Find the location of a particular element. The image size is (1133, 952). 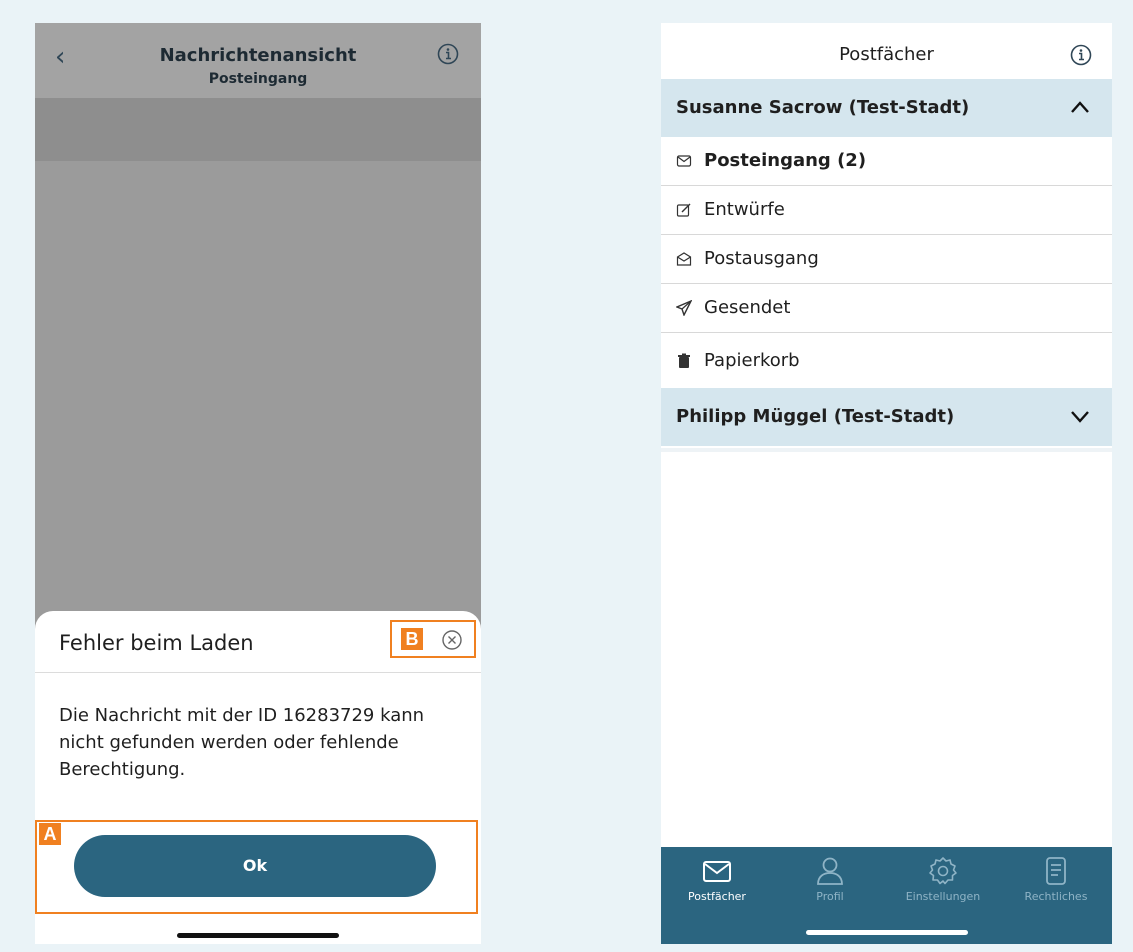

account-header-susanne: Susanne Sacrow (Test-Stadt) is located at coordinates (886, 108).